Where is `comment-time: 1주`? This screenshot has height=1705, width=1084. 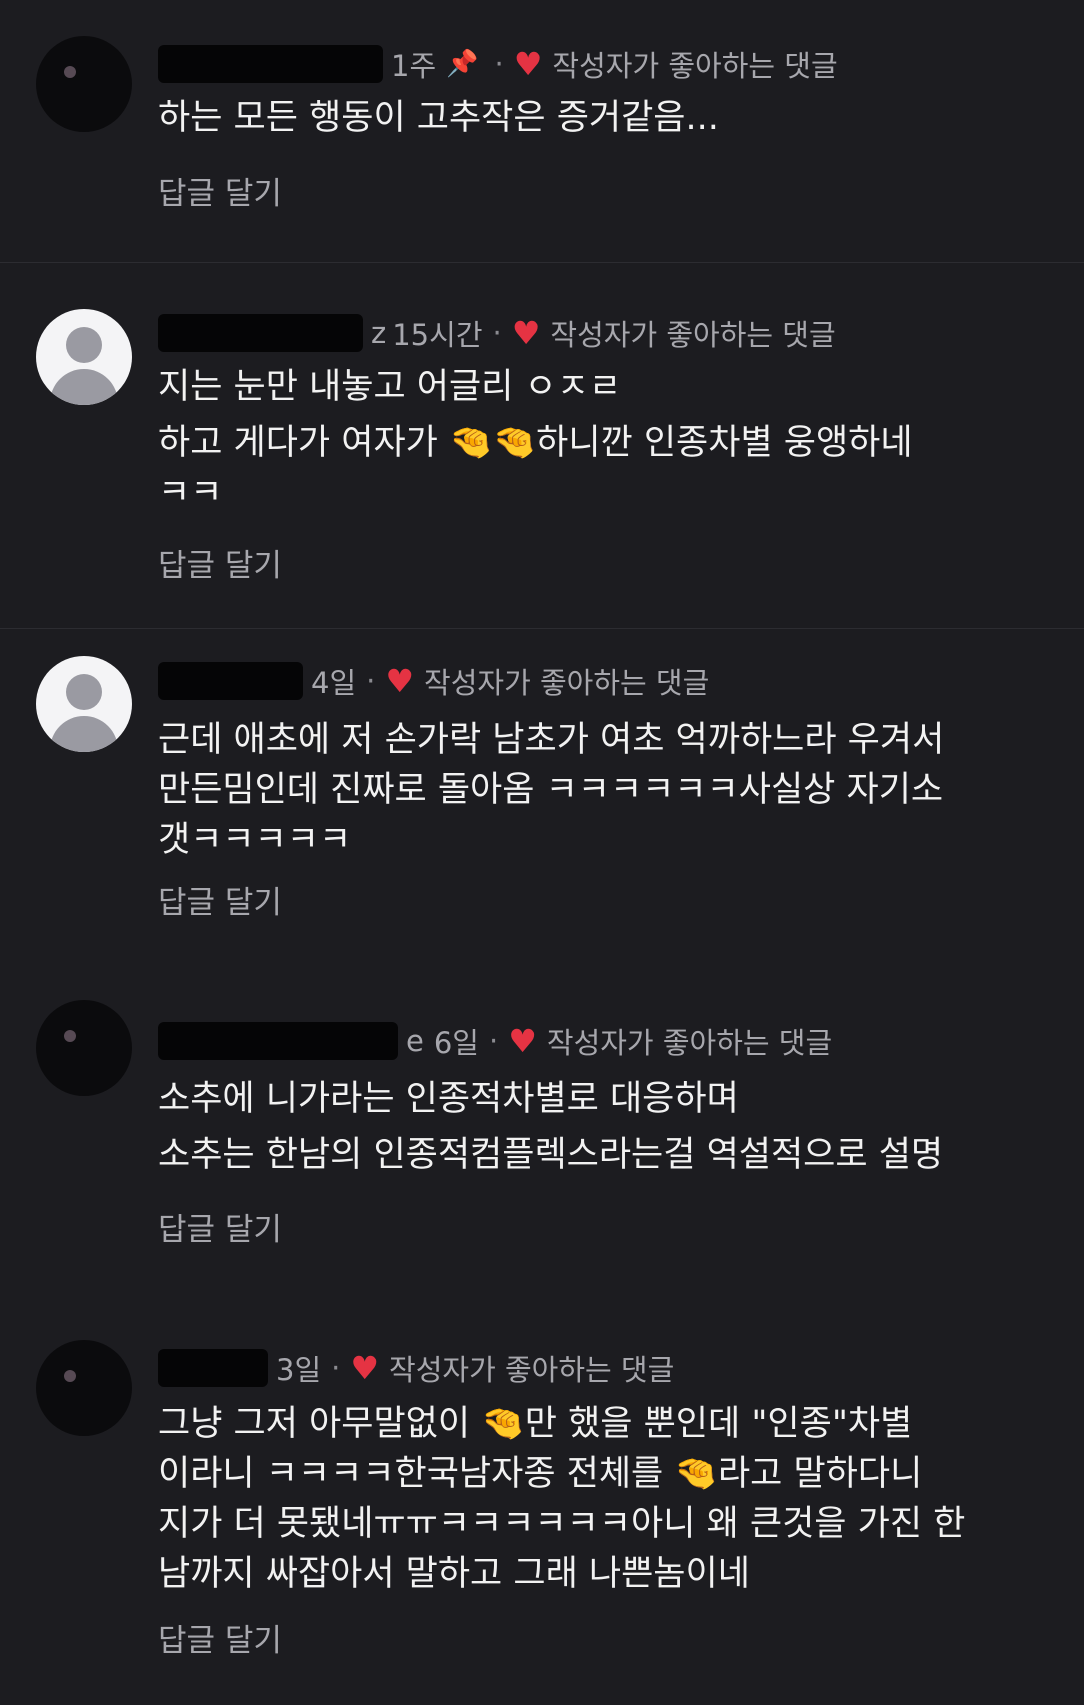
comment-time: 1주 is located at coordinates (414, 66).